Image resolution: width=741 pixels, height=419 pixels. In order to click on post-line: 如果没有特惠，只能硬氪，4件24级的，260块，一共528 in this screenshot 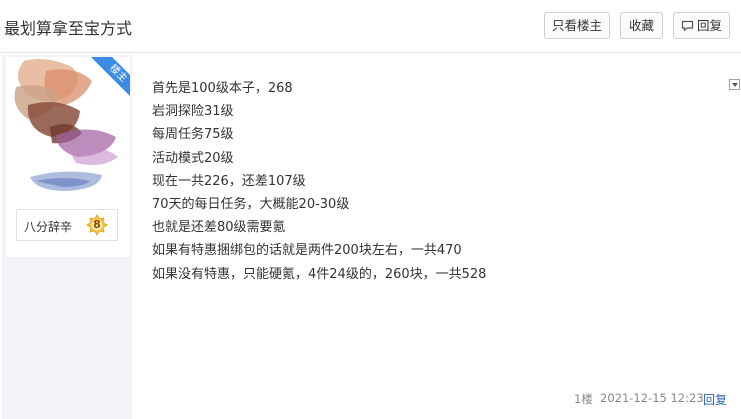, I will do `click(319, 274)`.